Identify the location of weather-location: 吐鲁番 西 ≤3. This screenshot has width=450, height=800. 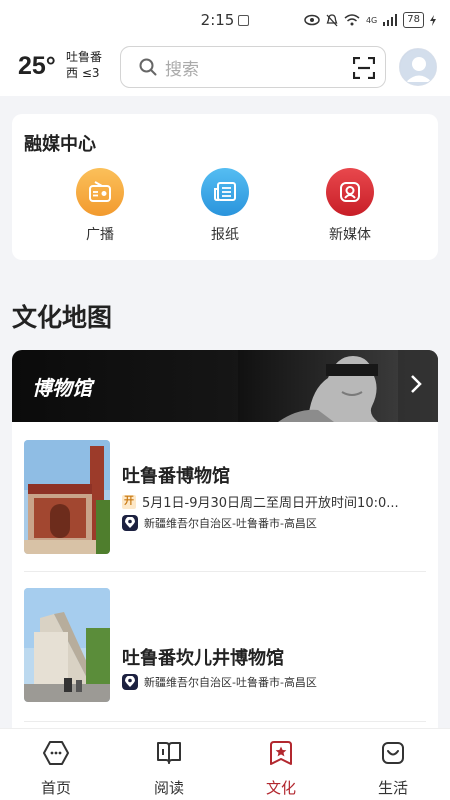
(84, 65).